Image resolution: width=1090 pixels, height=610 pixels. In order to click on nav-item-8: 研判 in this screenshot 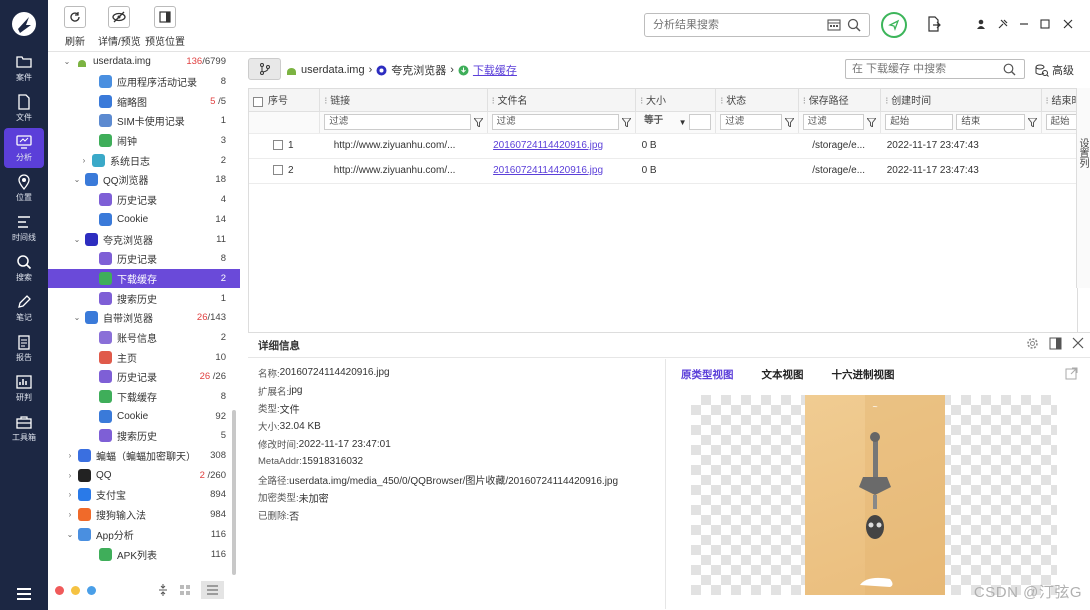, I will do `click(24, 388)`.